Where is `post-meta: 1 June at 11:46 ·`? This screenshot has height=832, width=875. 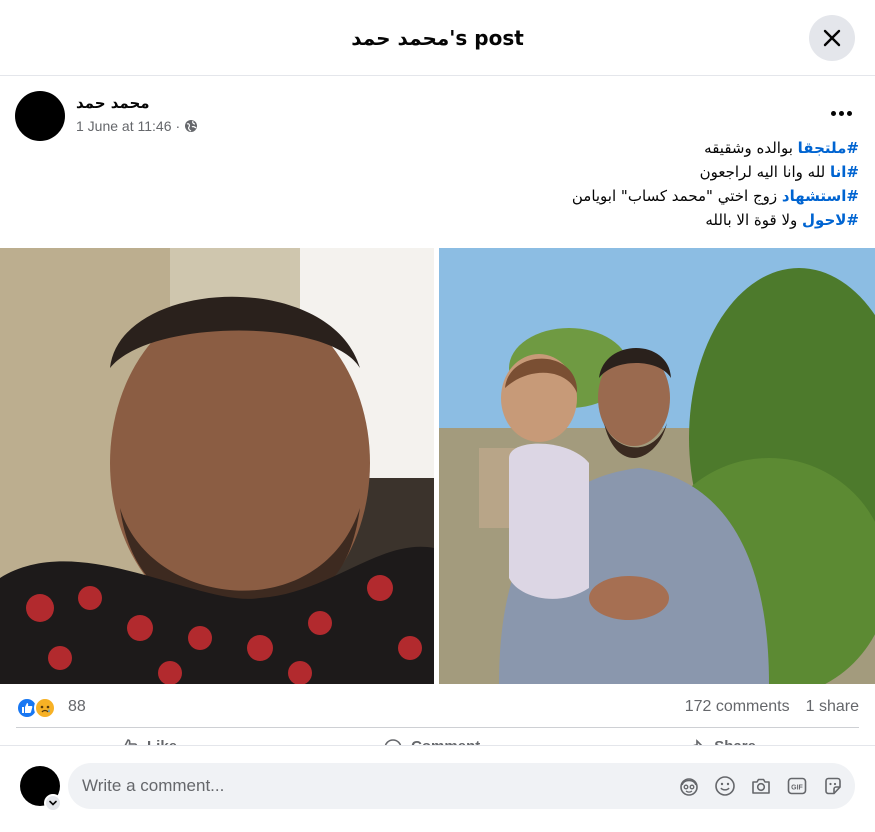 post-meta: 1 June at 11:46 · is located at coordinates (137, 126).